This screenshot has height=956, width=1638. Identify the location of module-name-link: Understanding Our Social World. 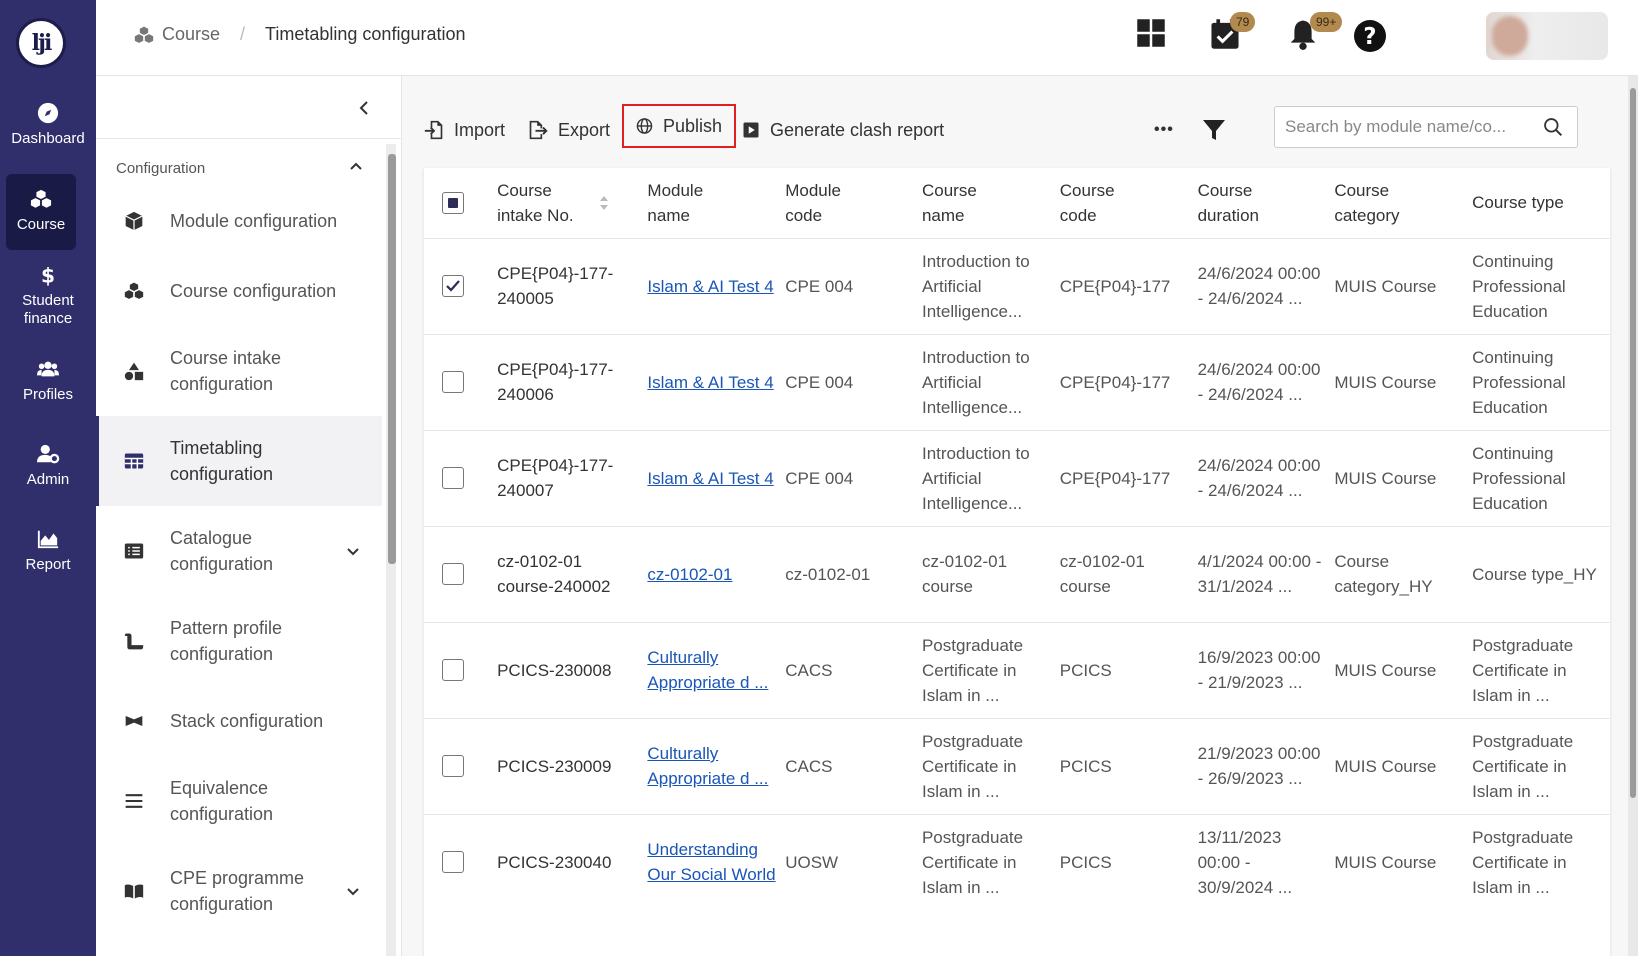
(711, 862).